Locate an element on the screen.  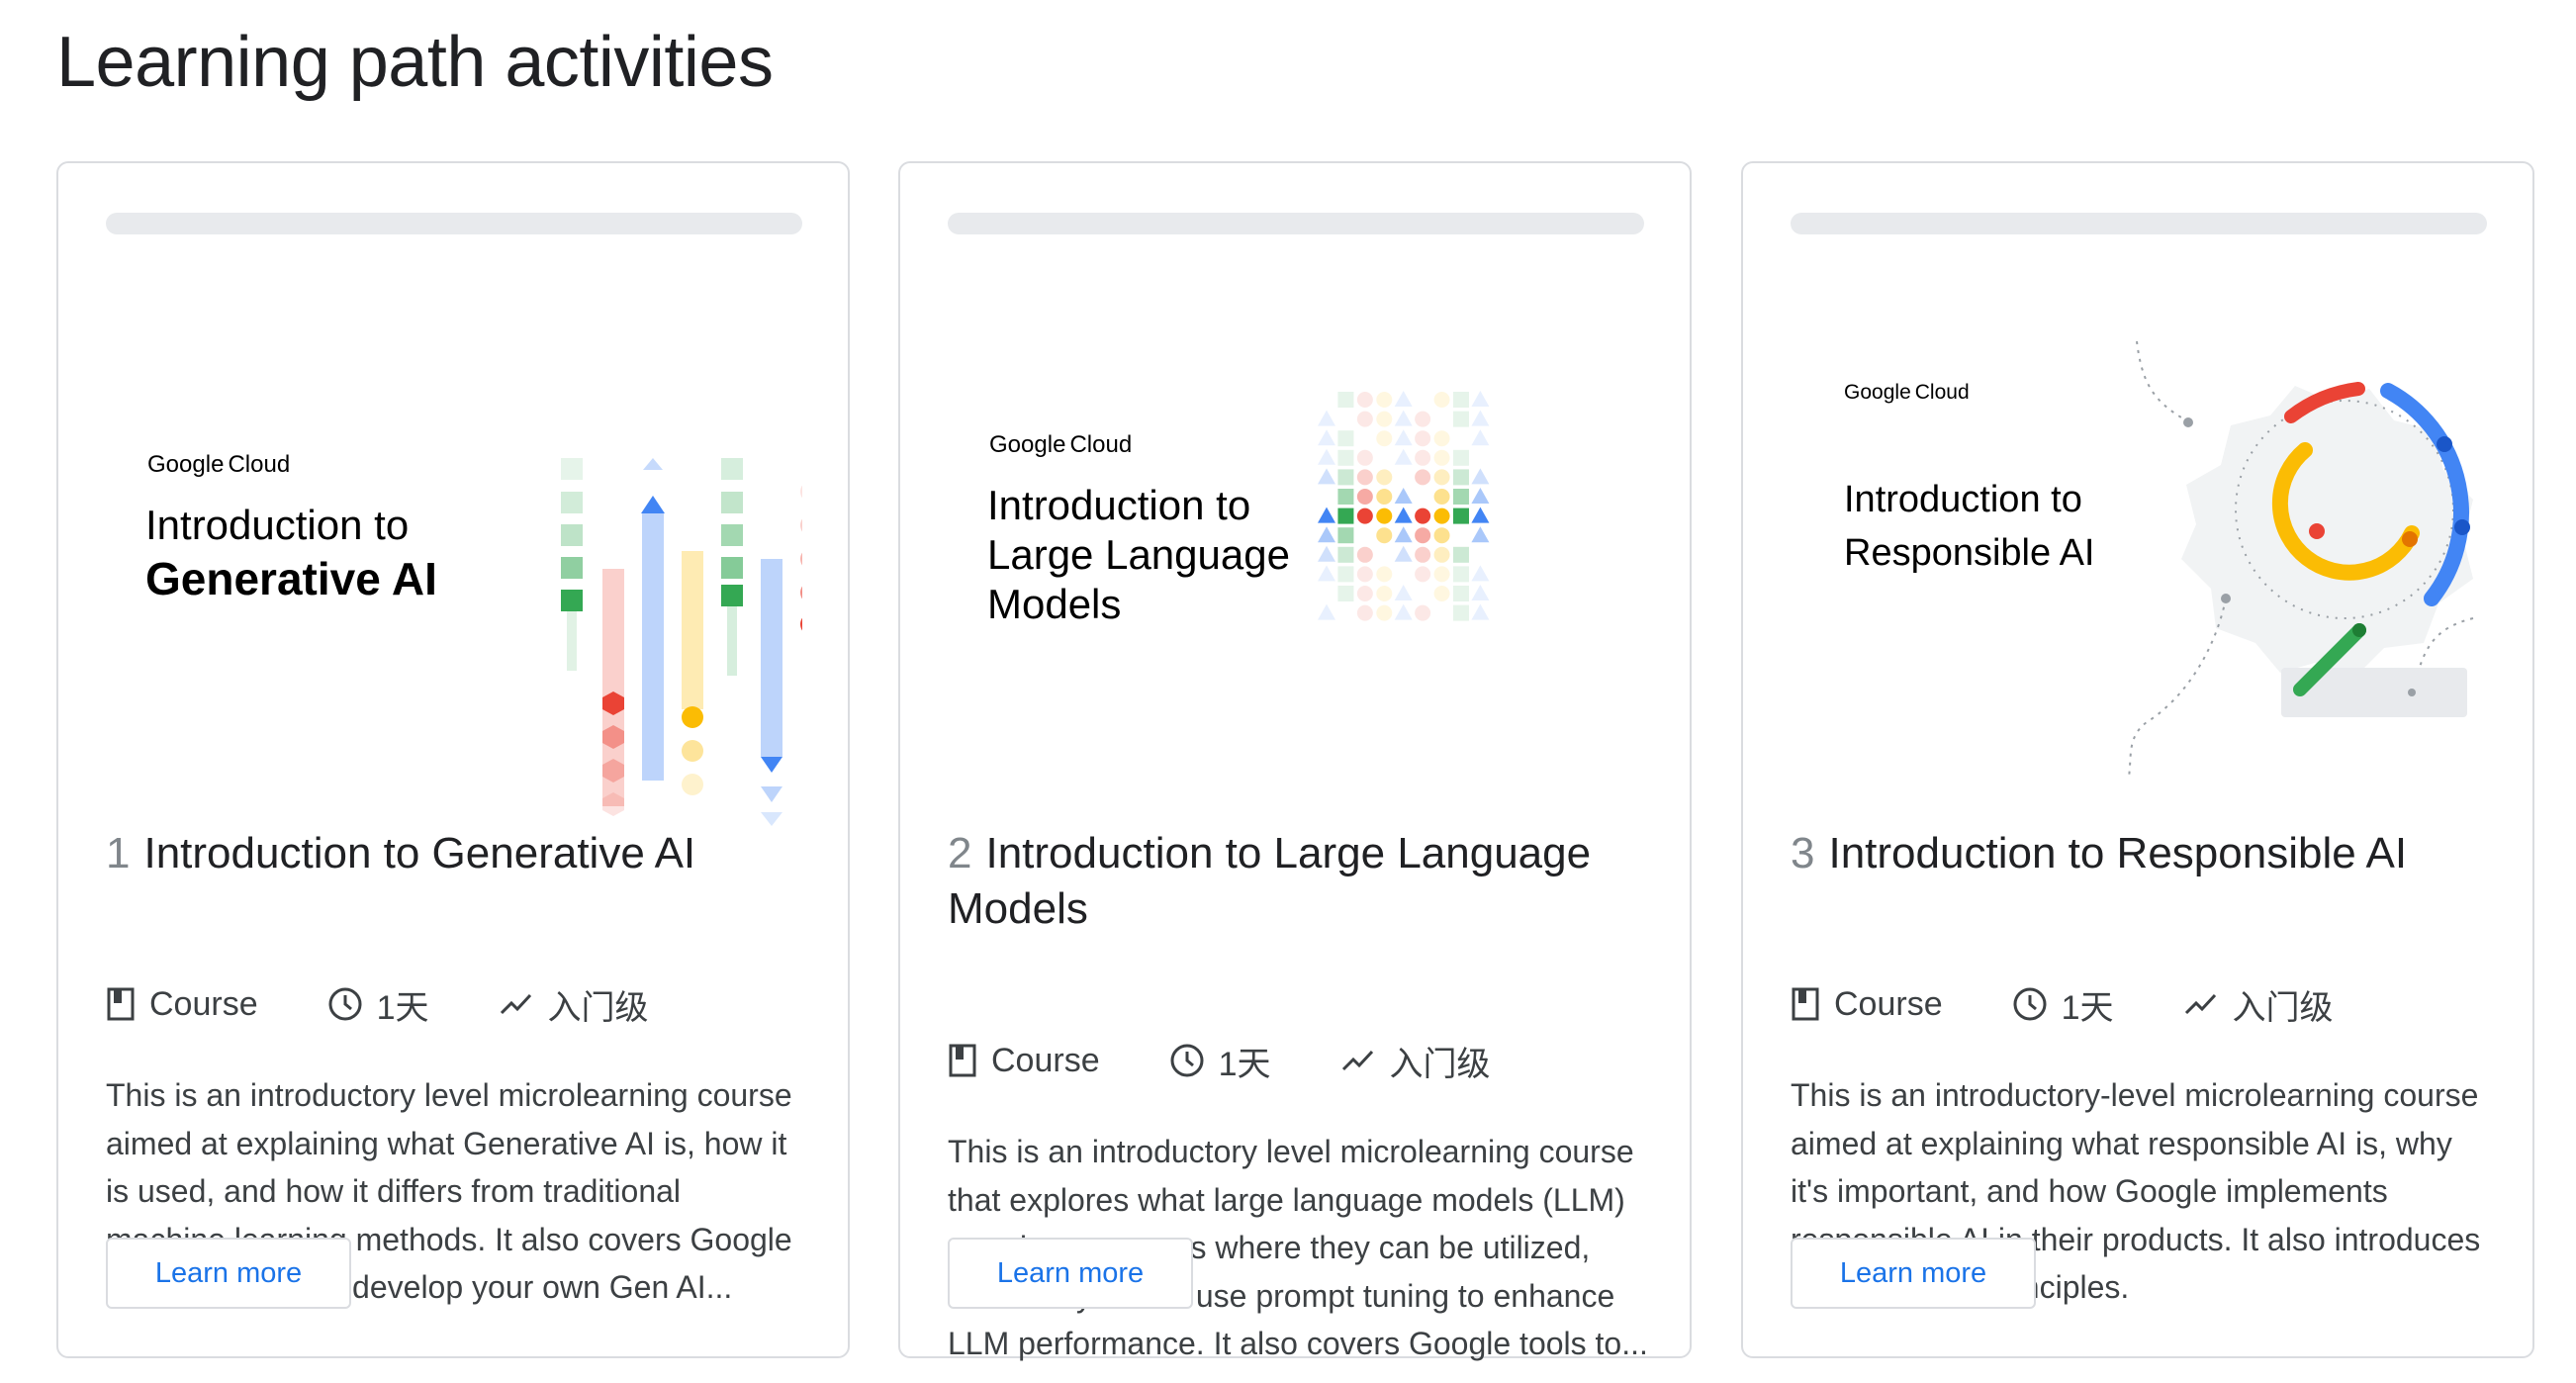
blue-arrow-column is located at coordinates (771, 692).